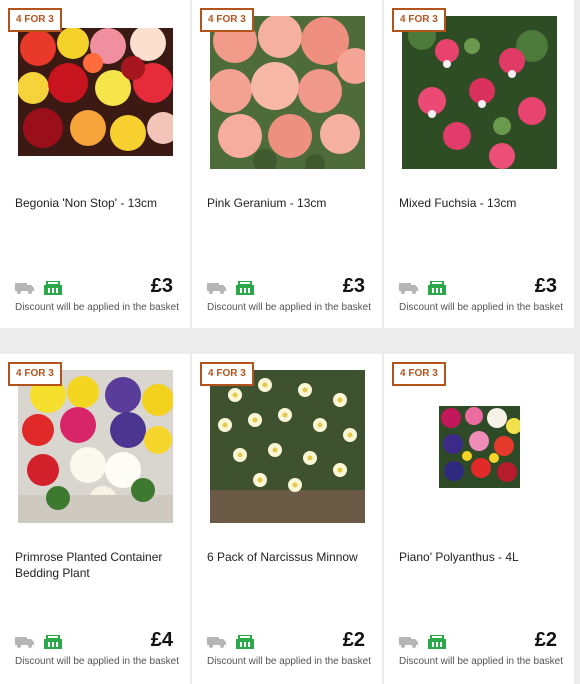  Describe the element at coordinates (481, 203) in the screenshot. I see `product-title: Mixed Fuchsia - 13cm` at that location.